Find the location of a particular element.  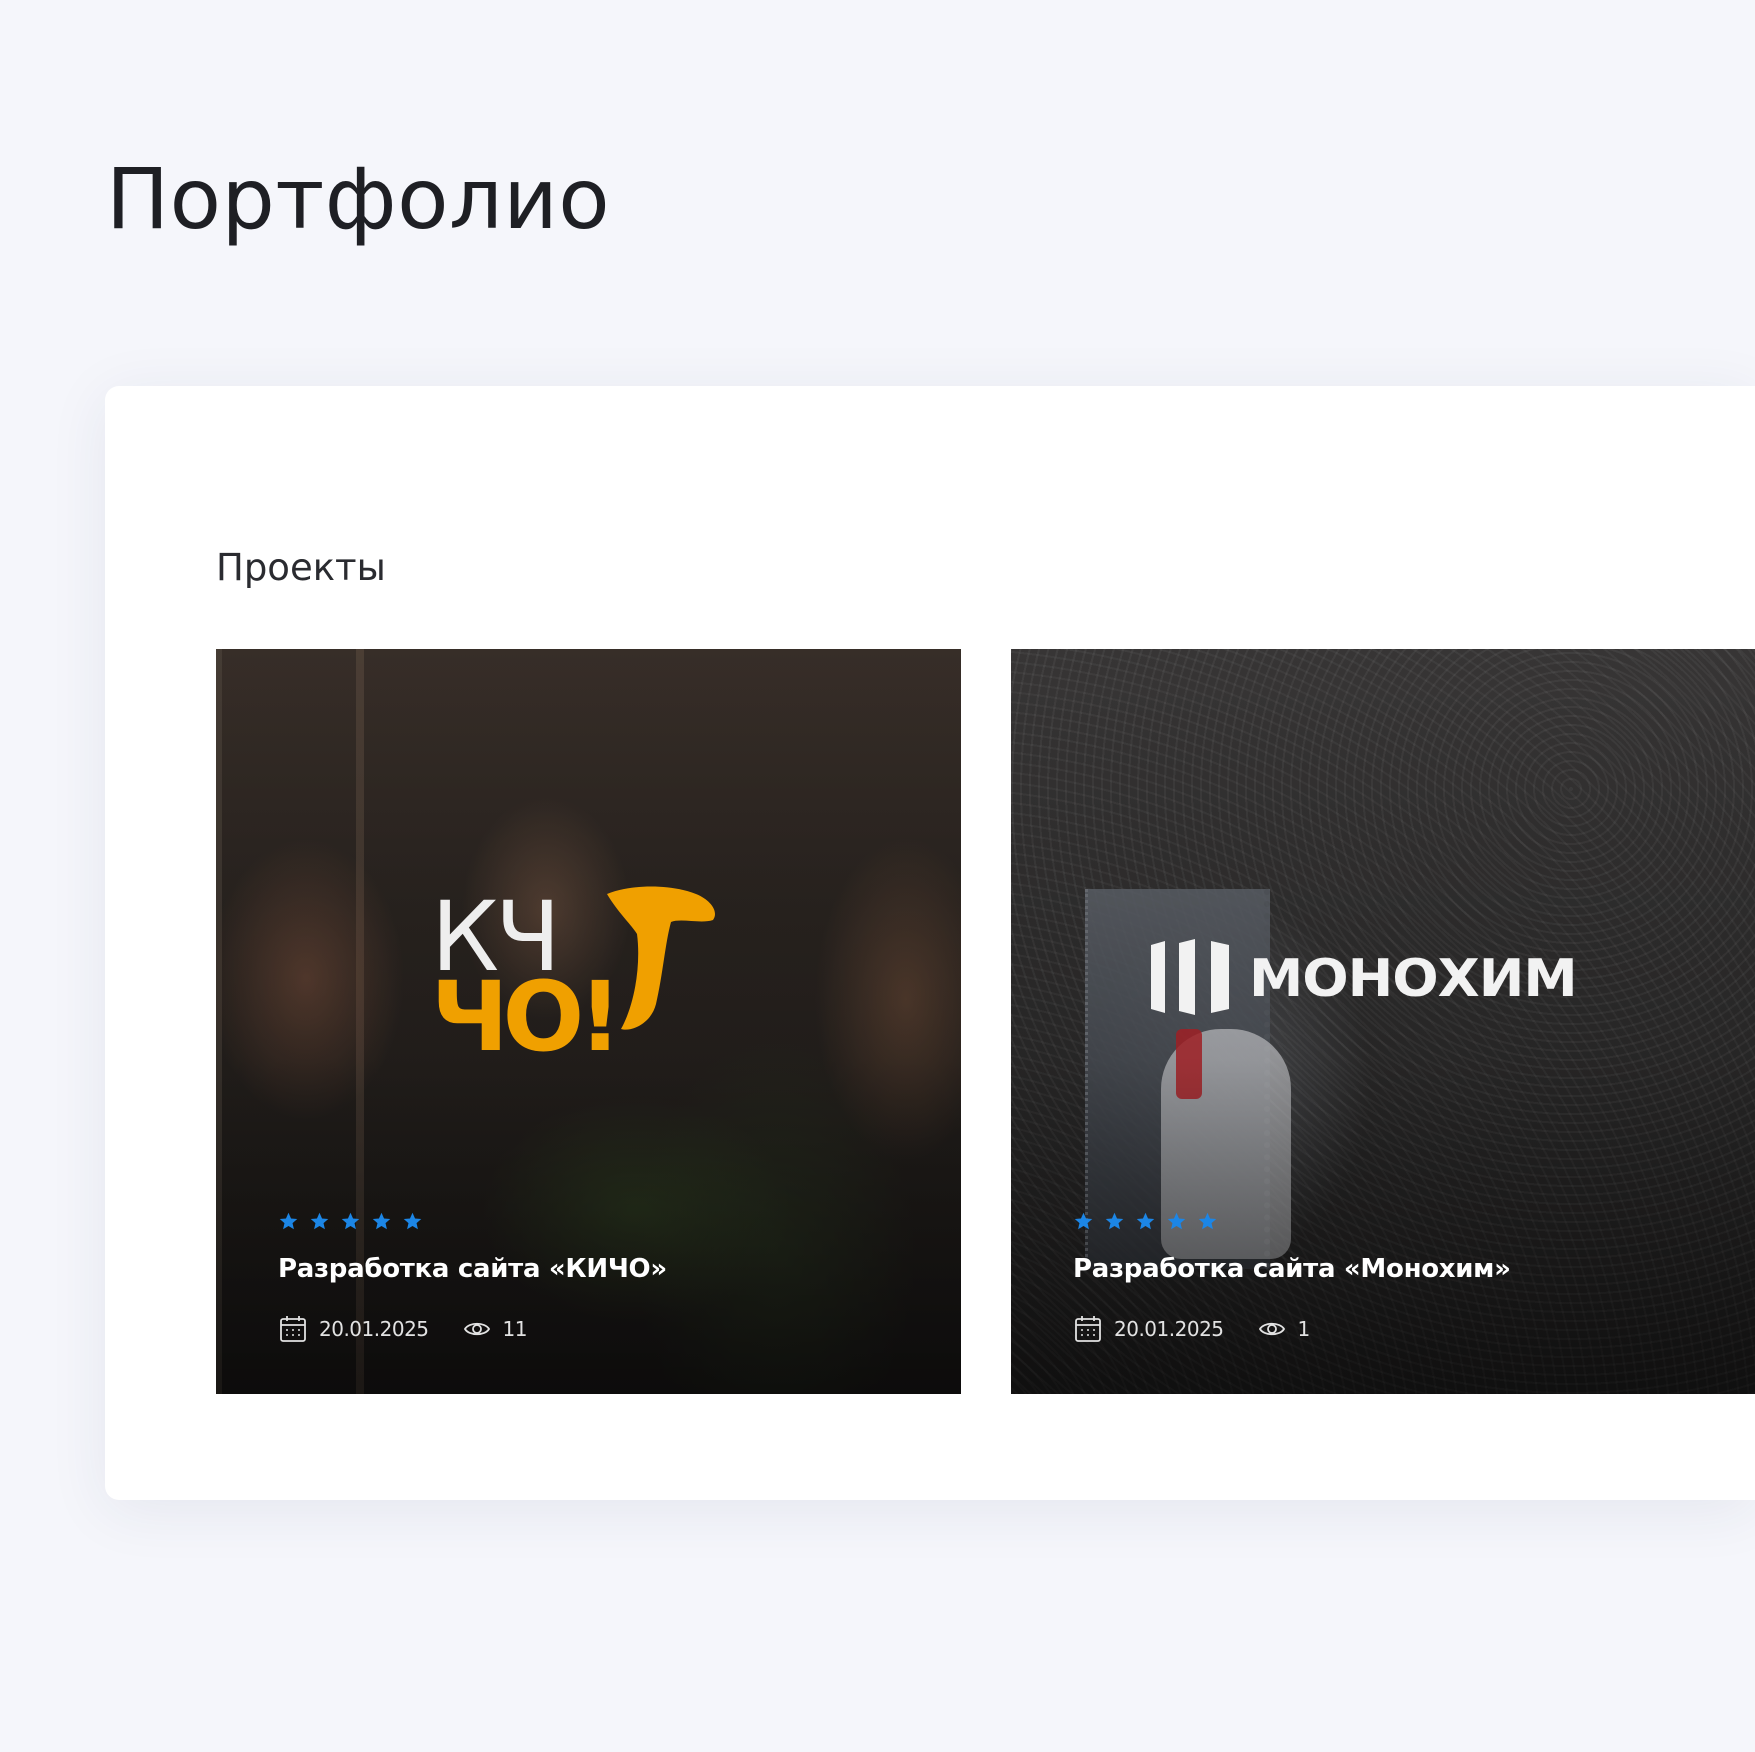

kicho-logo-bottom: ЧО! is located at coordinates (526, 1017).